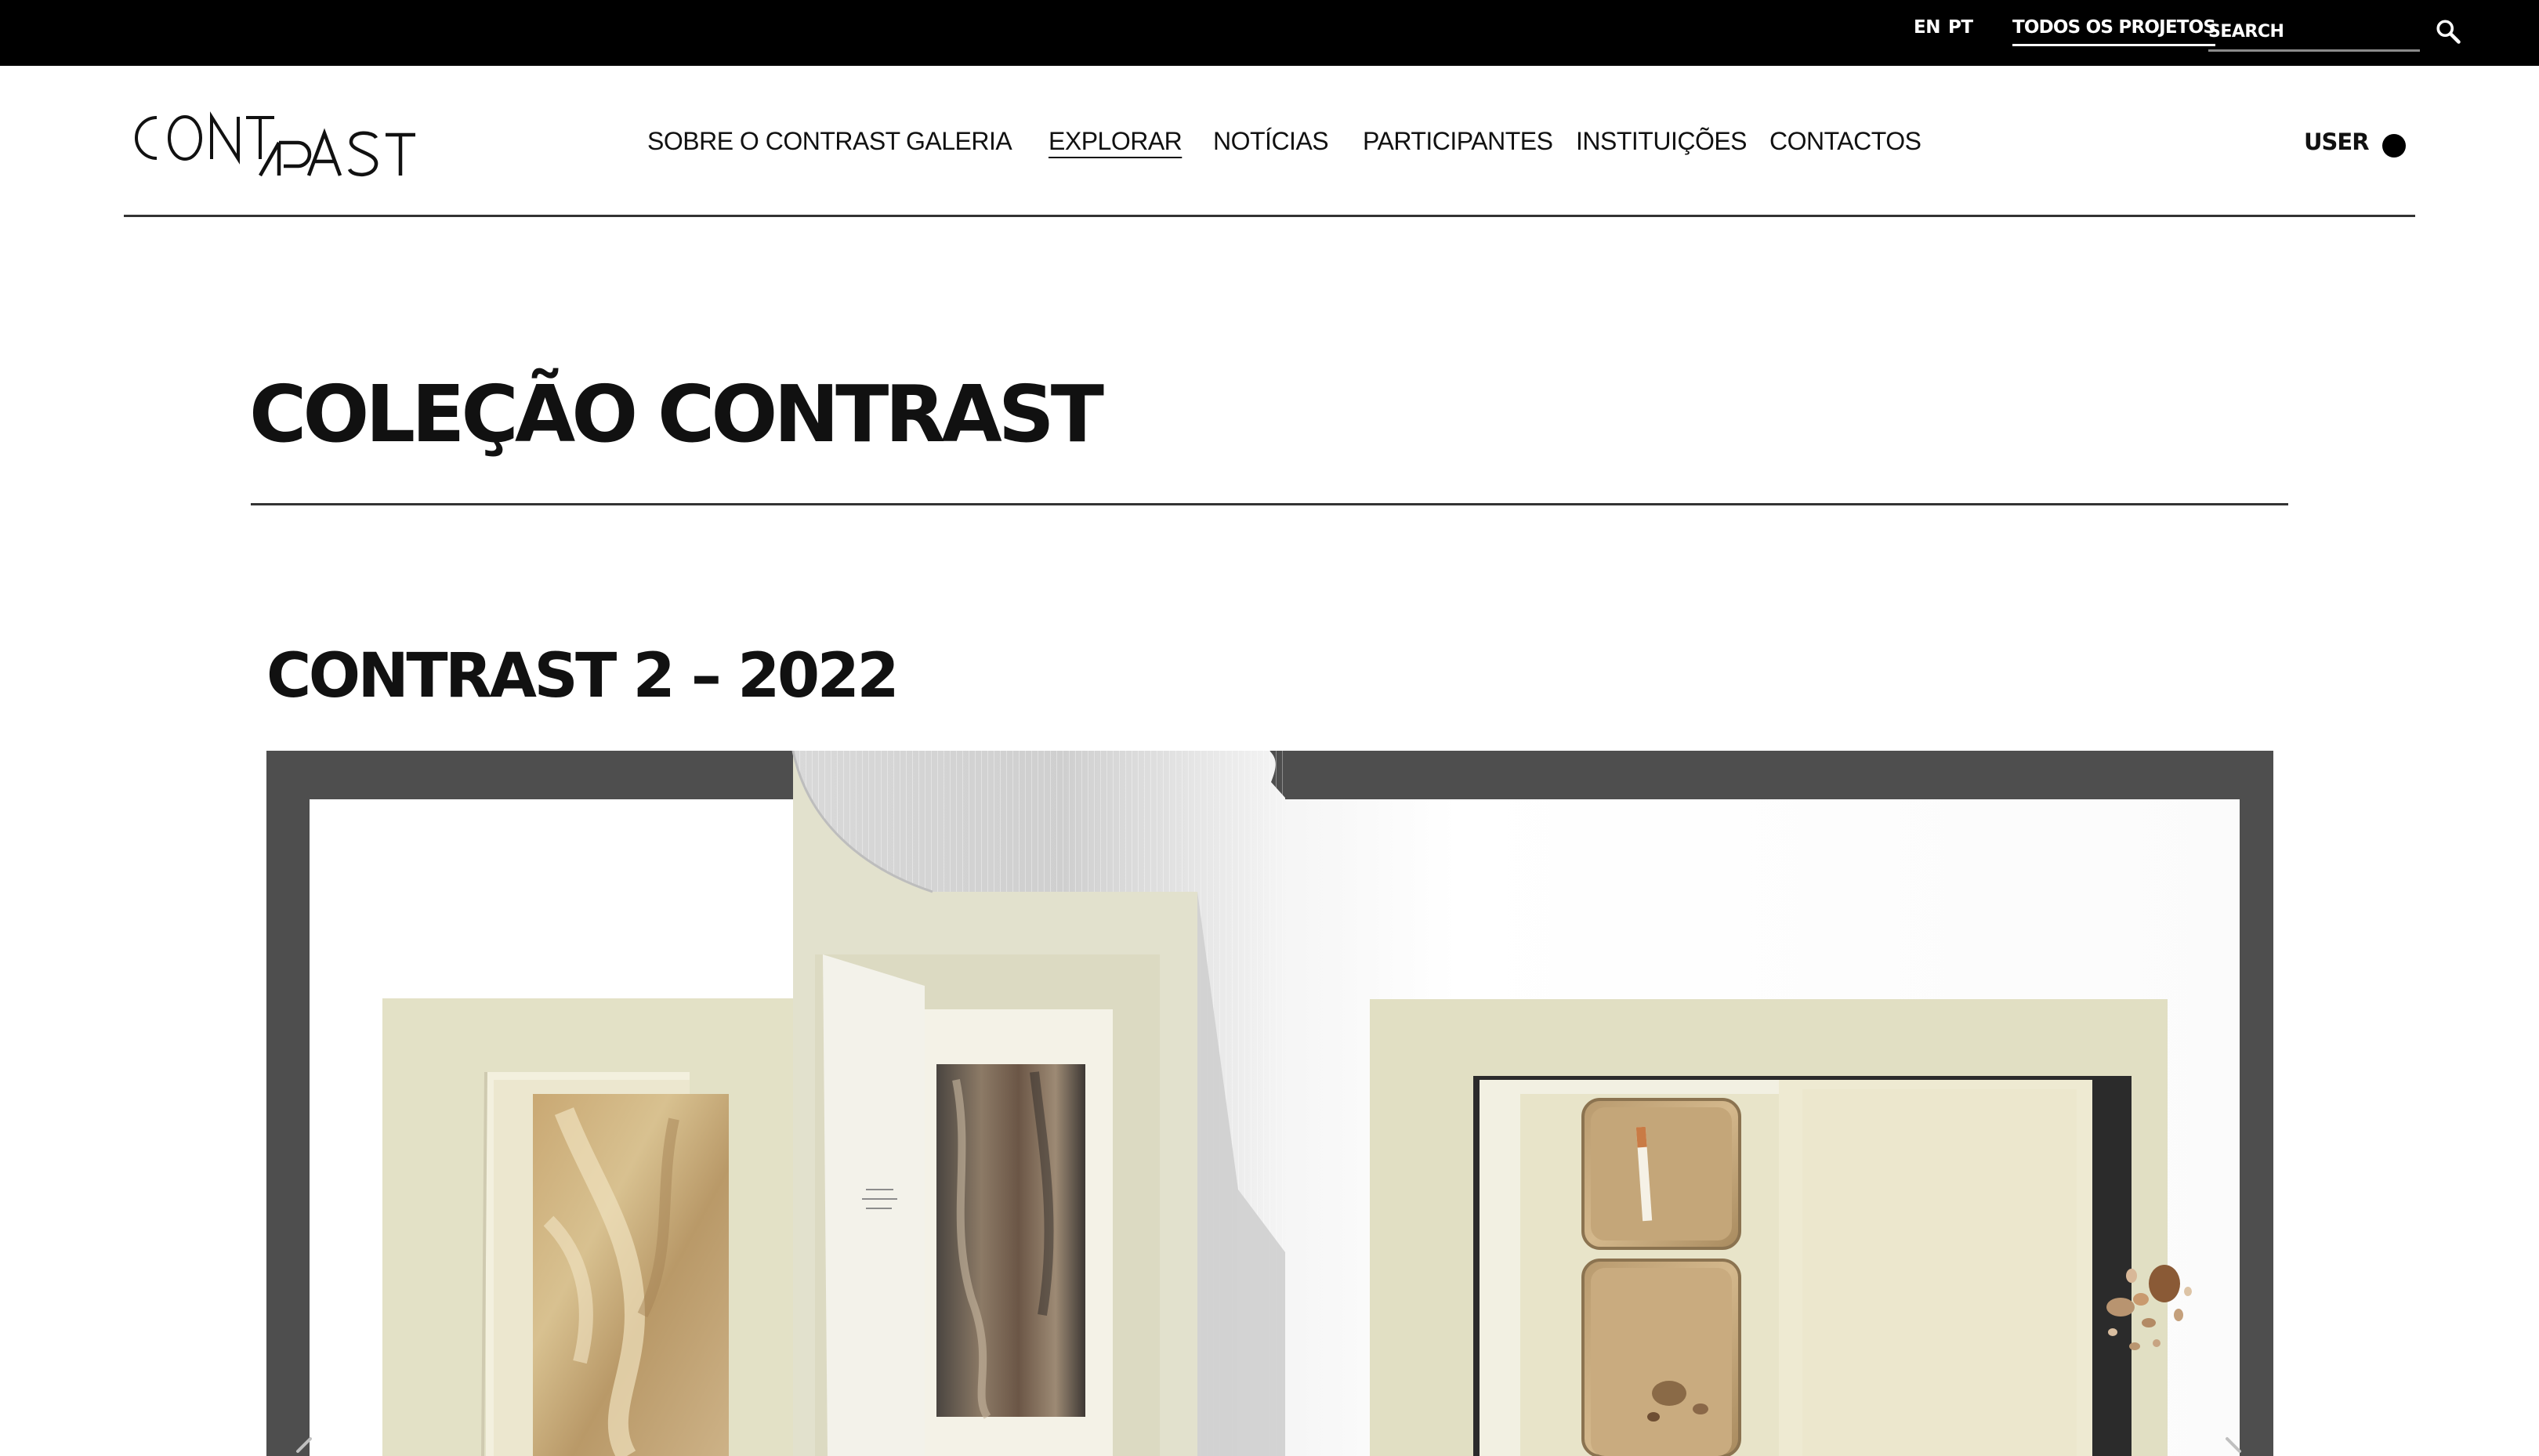 The width and height of the screenshot is (2539, 1456). Describe the element at coordinates (774, 141) in the screenshot. I see `nav-item-sobre-o-contrast: SOBRE O CONTRAST` at that location.